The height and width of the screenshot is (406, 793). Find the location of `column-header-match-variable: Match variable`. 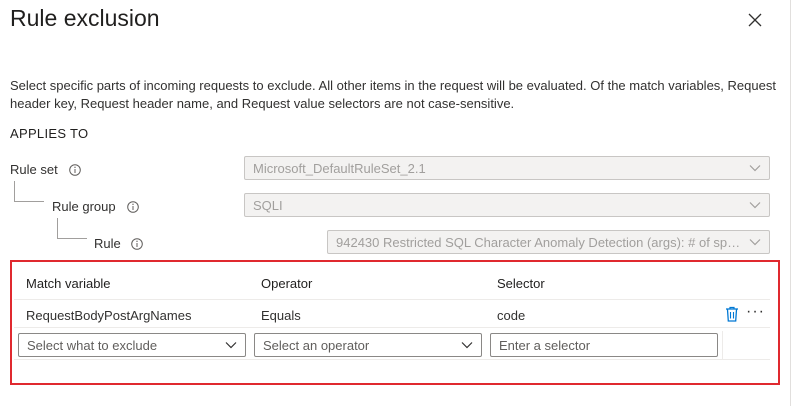

column-header-match-variable: Match variable is located at coordinates (68, 283).